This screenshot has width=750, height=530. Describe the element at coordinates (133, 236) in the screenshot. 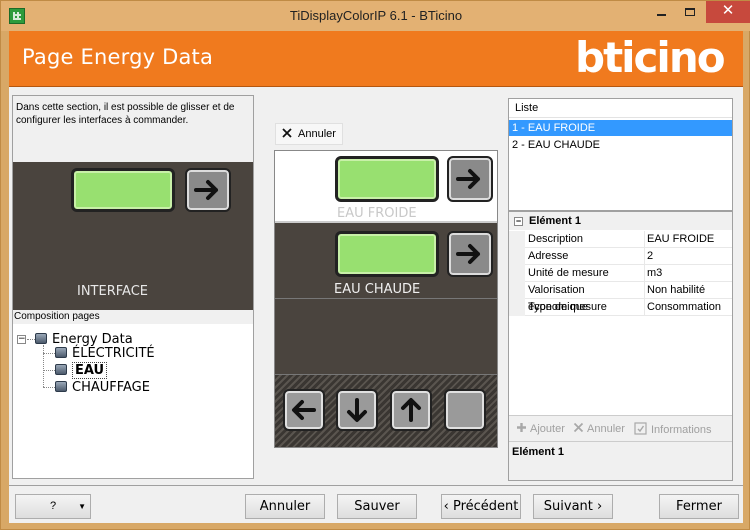

I see `interface-preview: INTERFACE` at that location.